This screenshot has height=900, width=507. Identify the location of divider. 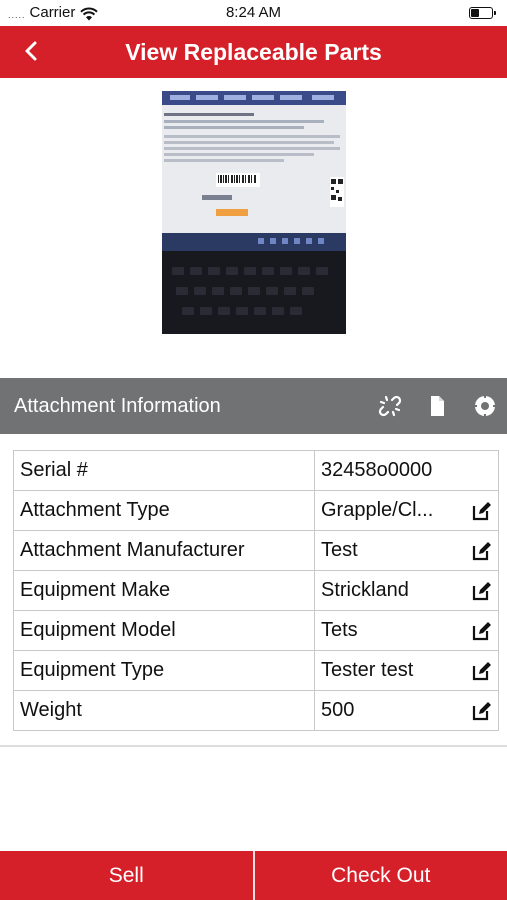
(253, 746).